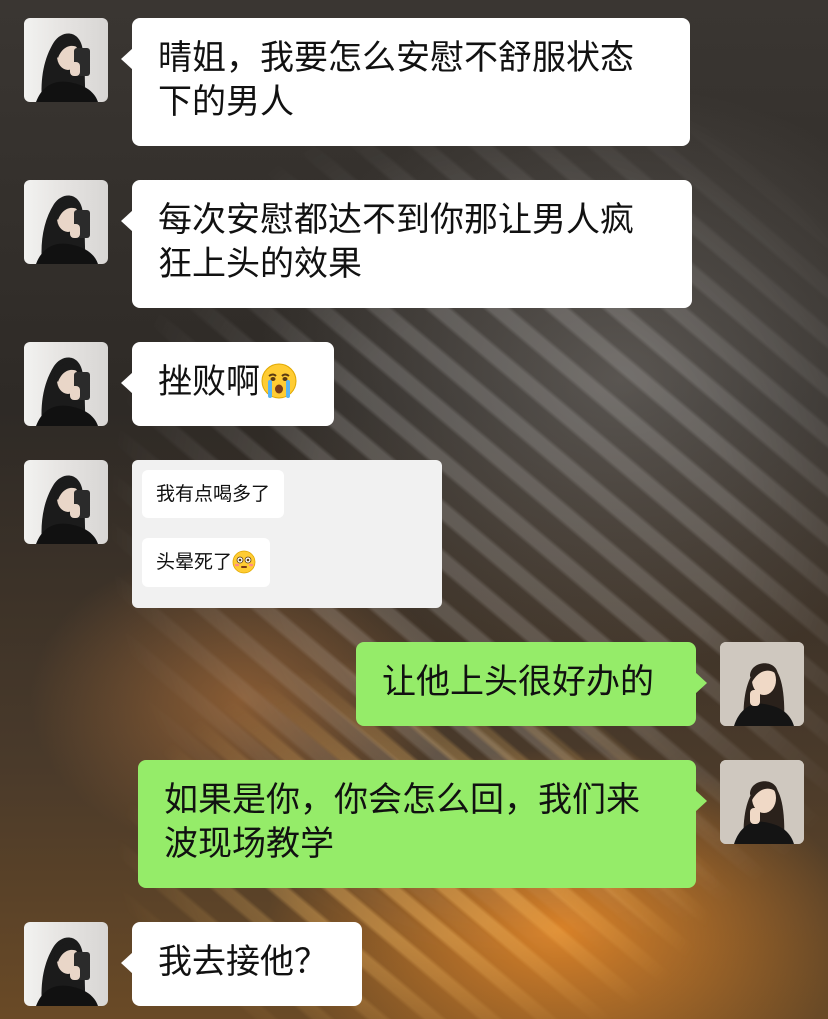  I want to click on message-bubble-outgoing: 让他上头很好办的, so click(531, 684).